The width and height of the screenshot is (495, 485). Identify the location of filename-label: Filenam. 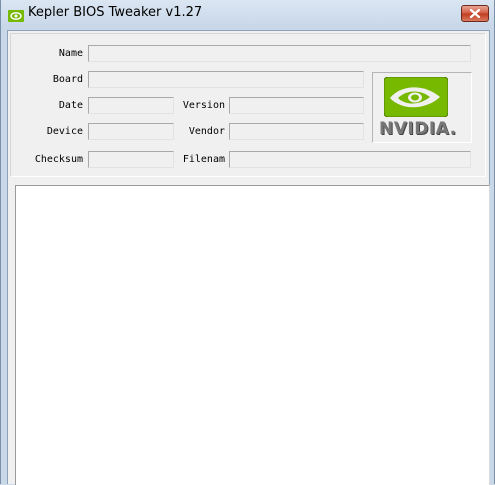
(203, 159).